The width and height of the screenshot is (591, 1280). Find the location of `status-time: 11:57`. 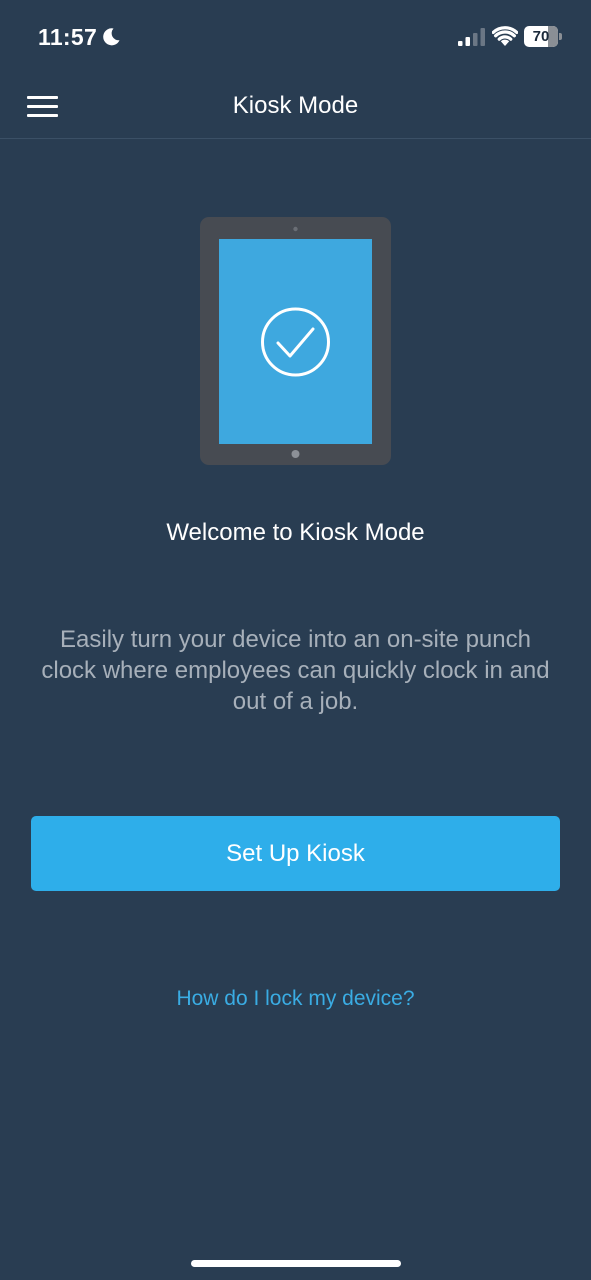

status-time: 11:57 is located at coordinates (68, 37).